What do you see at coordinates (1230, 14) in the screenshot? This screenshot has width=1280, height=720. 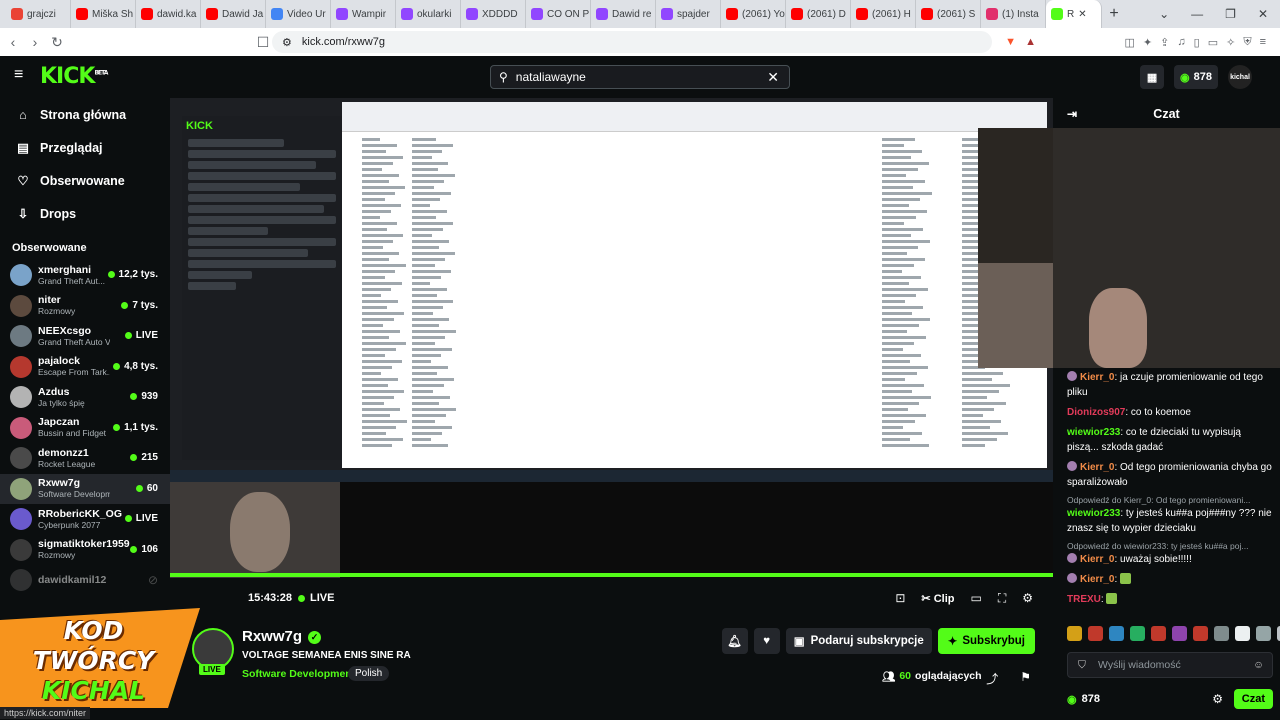 I see `maximize-icon: ❐` at bounding box center [1230, 14].